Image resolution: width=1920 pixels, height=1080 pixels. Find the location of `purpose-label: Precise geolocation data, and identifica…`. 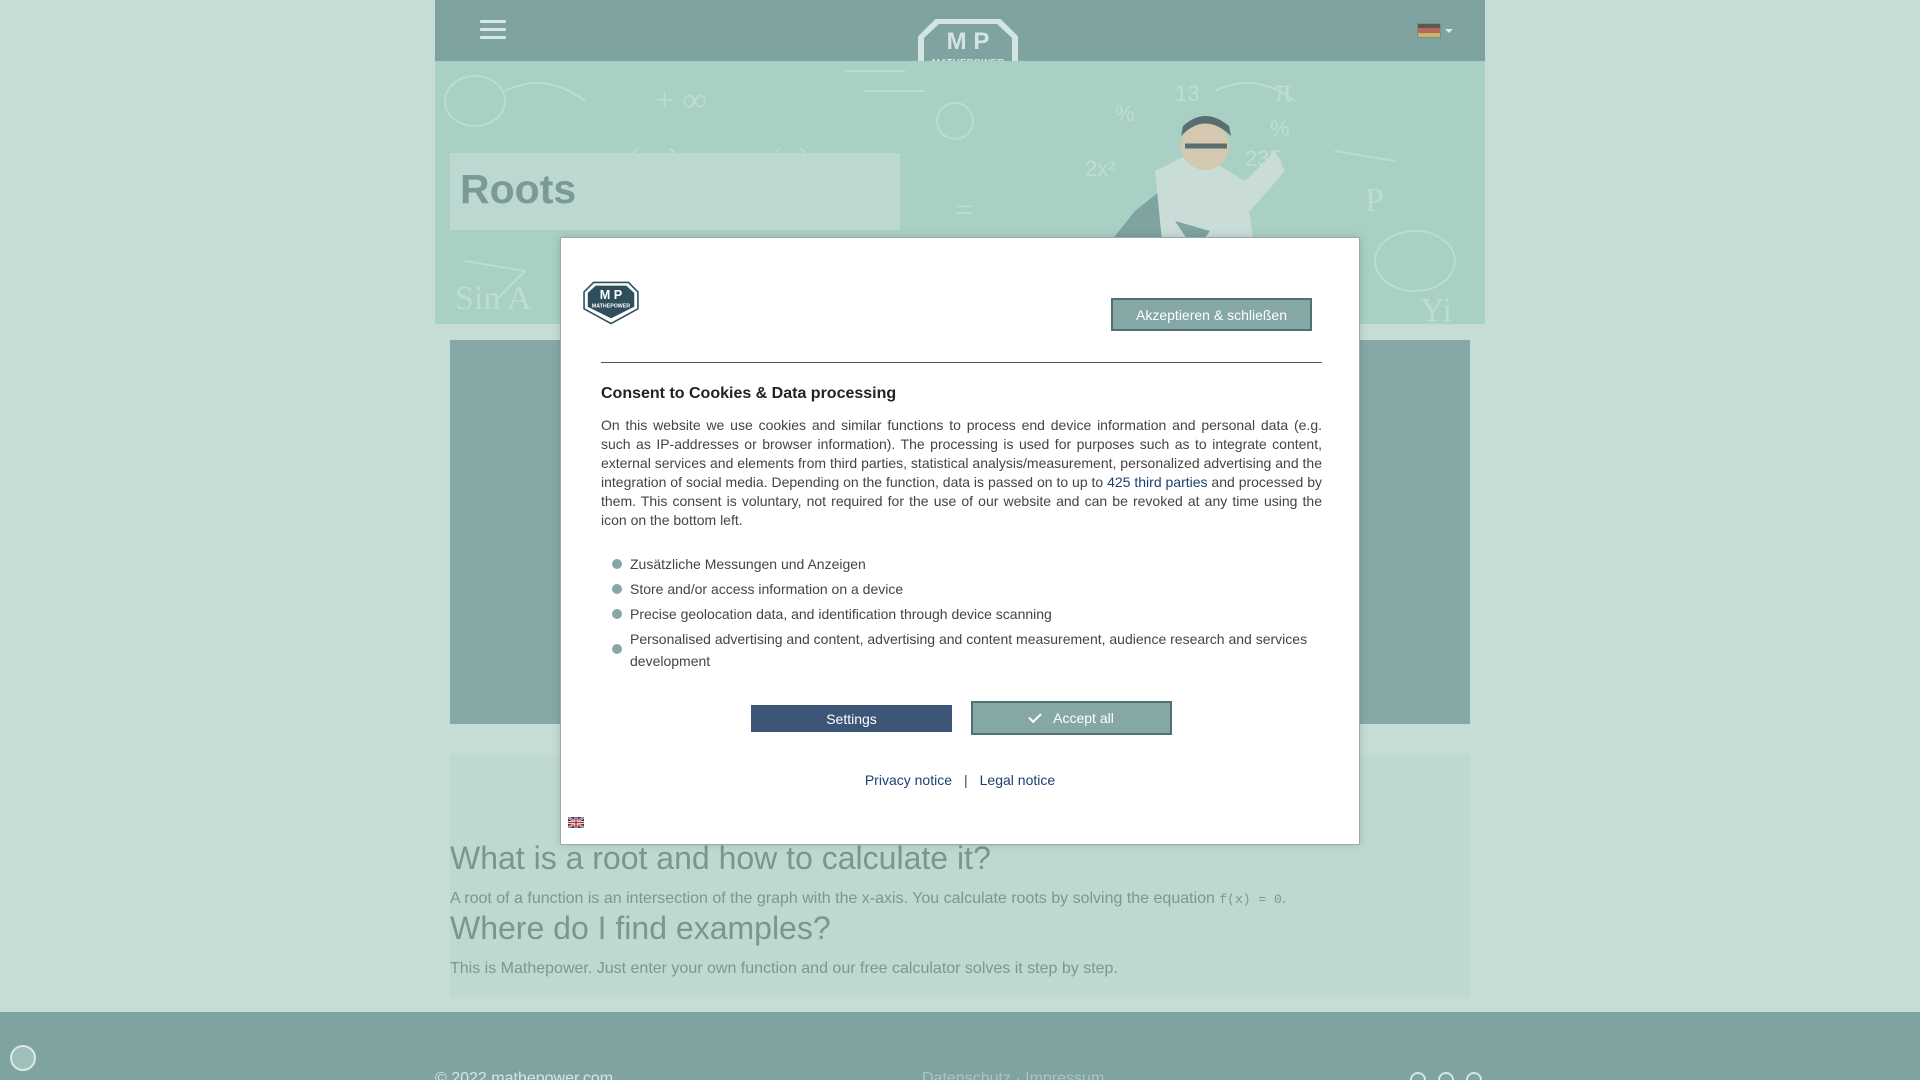

purpose-label: Precise geolocation data, and identifica… is located at coordinates (841, 614).